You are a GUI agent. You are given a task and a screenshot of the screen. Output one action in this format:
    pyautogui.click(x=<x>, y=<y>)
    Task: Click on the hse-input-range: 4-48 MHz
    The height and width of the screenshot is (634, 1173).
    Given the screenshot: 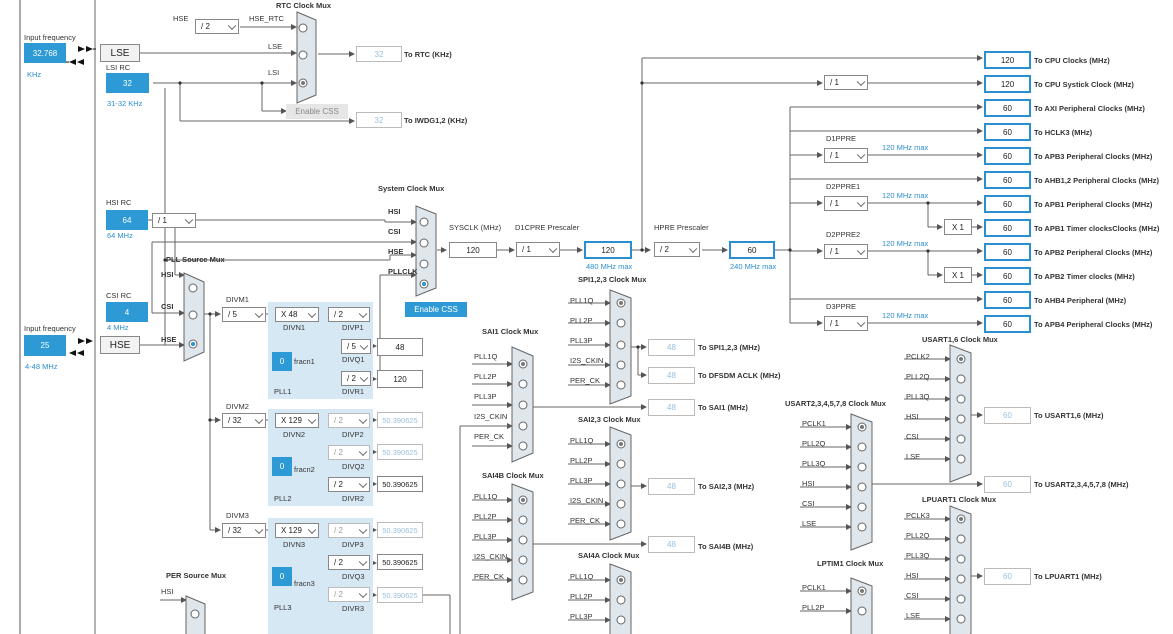 What is the action you would take?
    pyautogui.click(x=41, y=366)
    